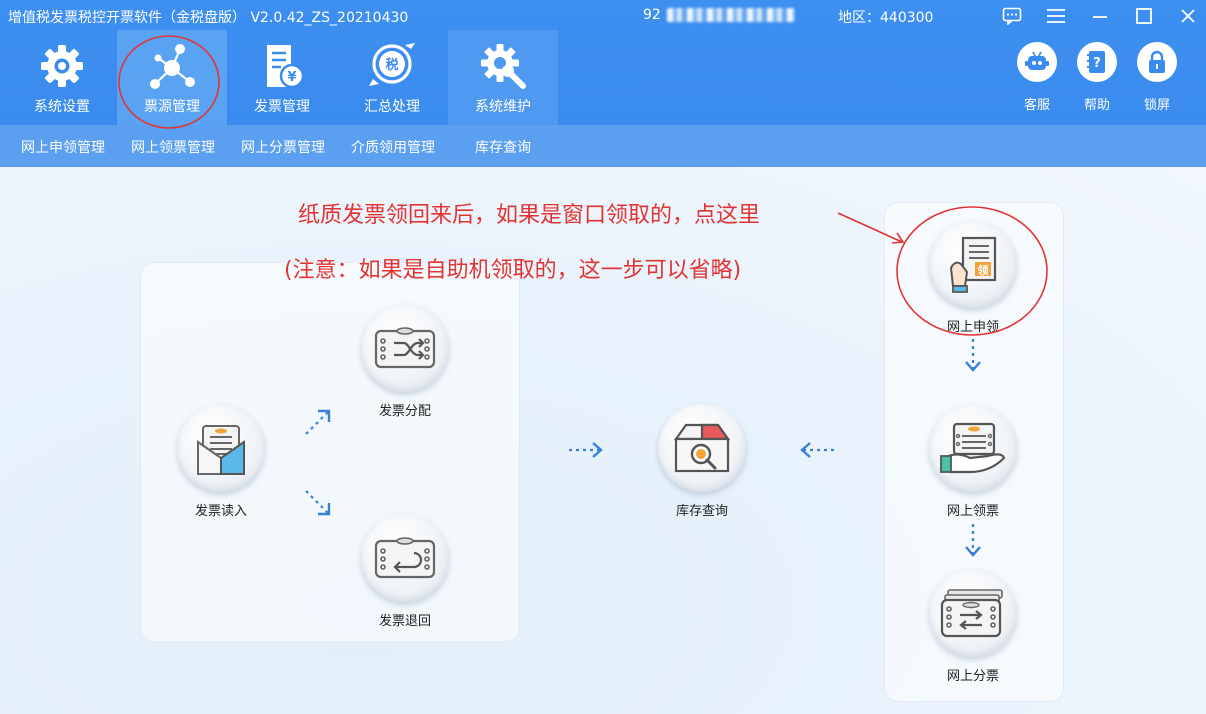  I want to click on gear-icon, so click(62, 66).